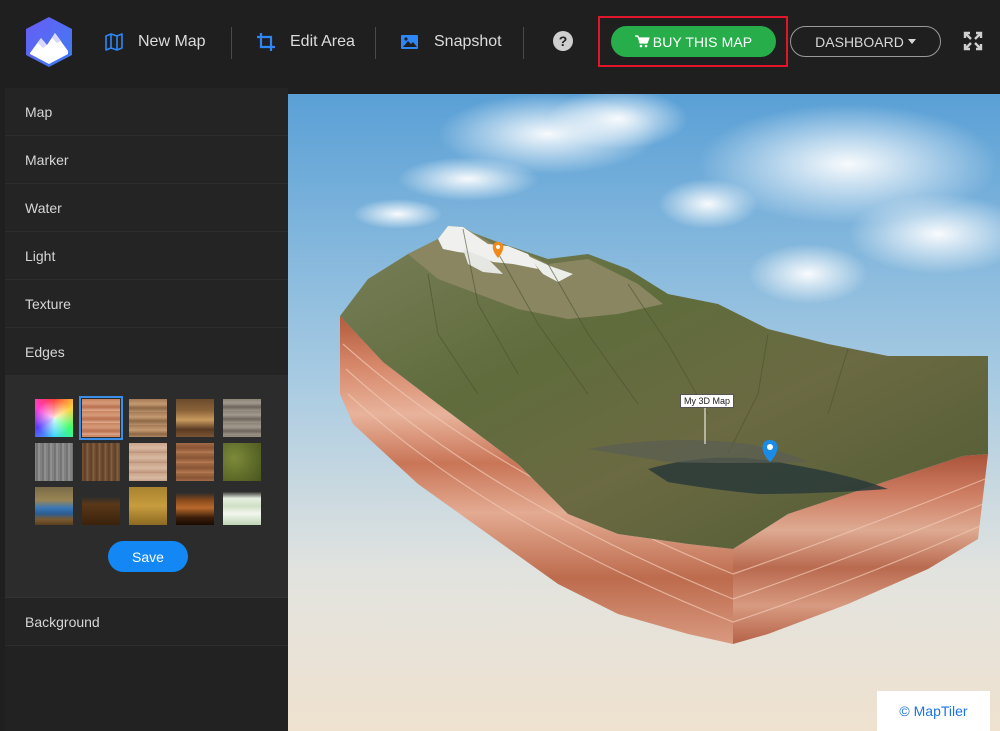 The height and width of the screenshot is (731, 1000). I want to click on buy-this-map-button: BUY THIS MAP, so click(693, 41).